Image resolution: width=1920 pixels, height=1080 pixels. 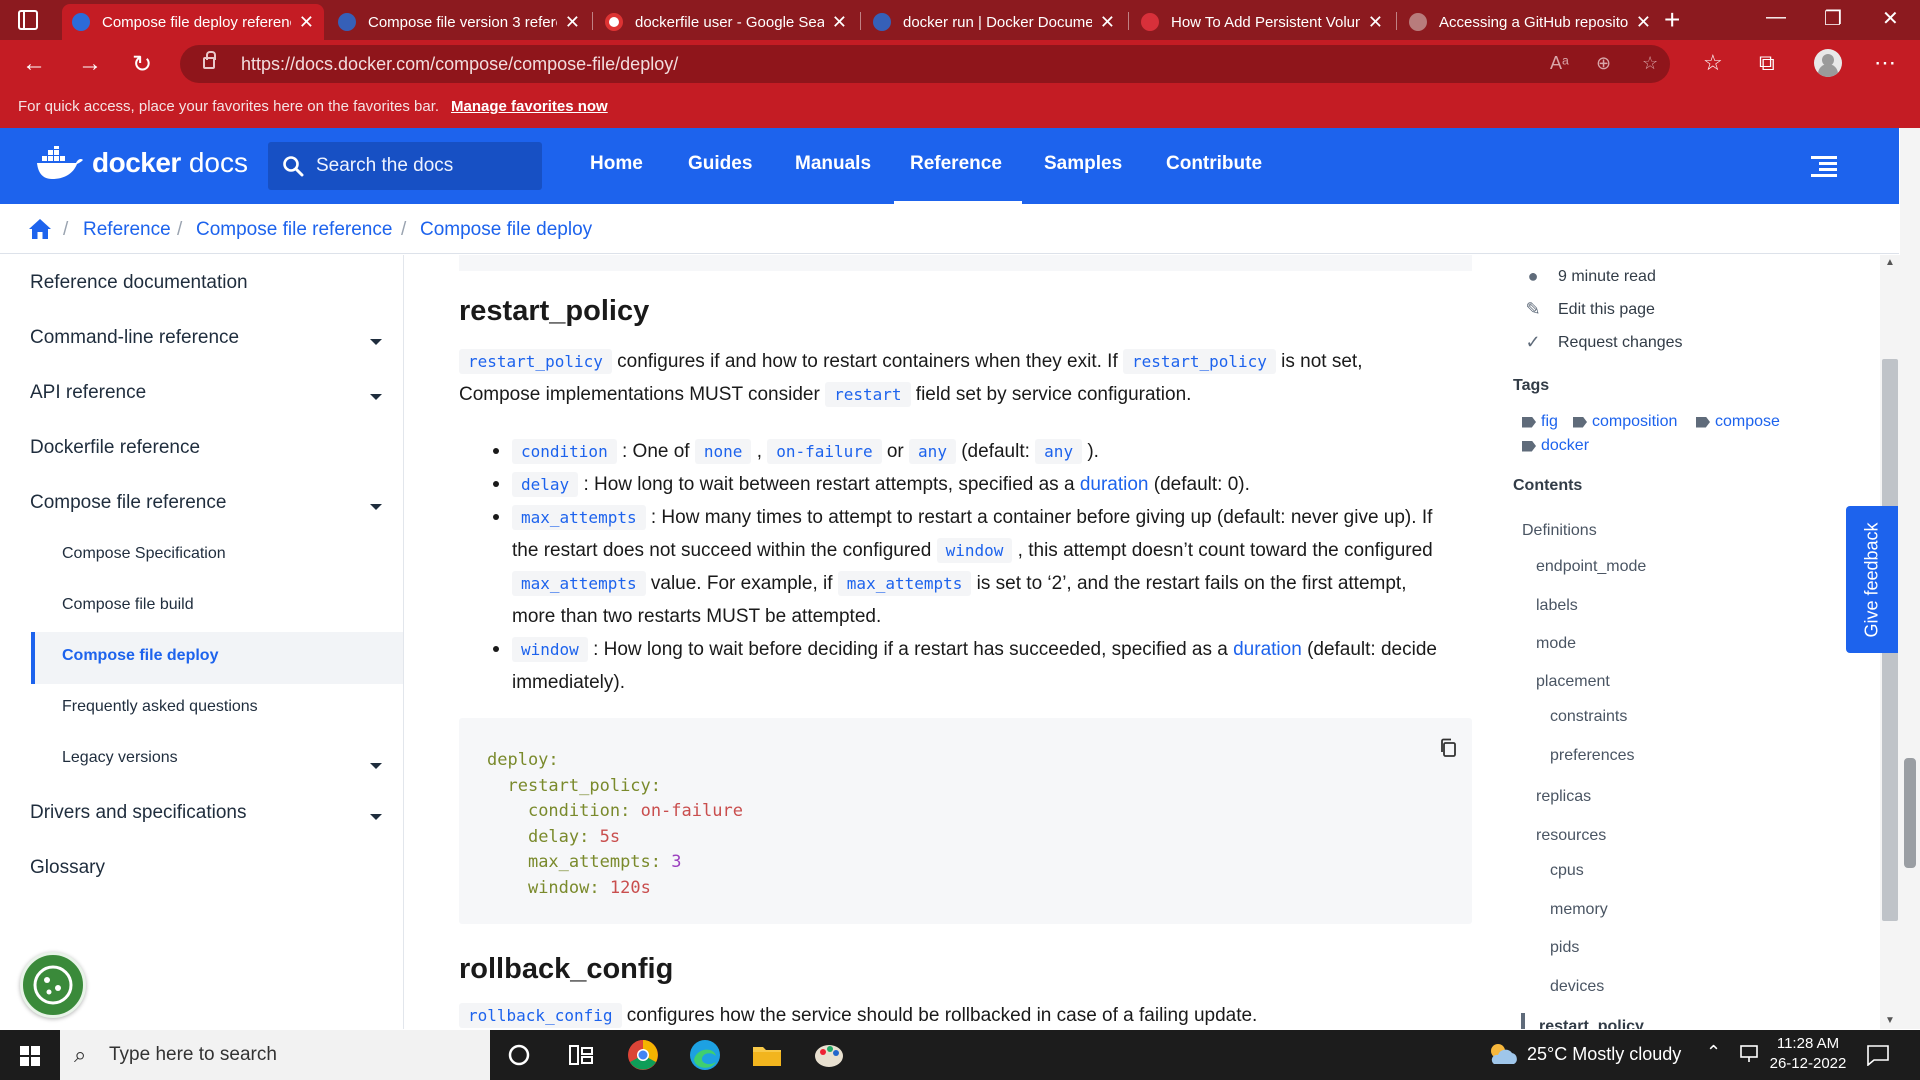 I want to click on sidebar-item-compose-file-deploy: Compose file deploy, so click(x=140, y=656).